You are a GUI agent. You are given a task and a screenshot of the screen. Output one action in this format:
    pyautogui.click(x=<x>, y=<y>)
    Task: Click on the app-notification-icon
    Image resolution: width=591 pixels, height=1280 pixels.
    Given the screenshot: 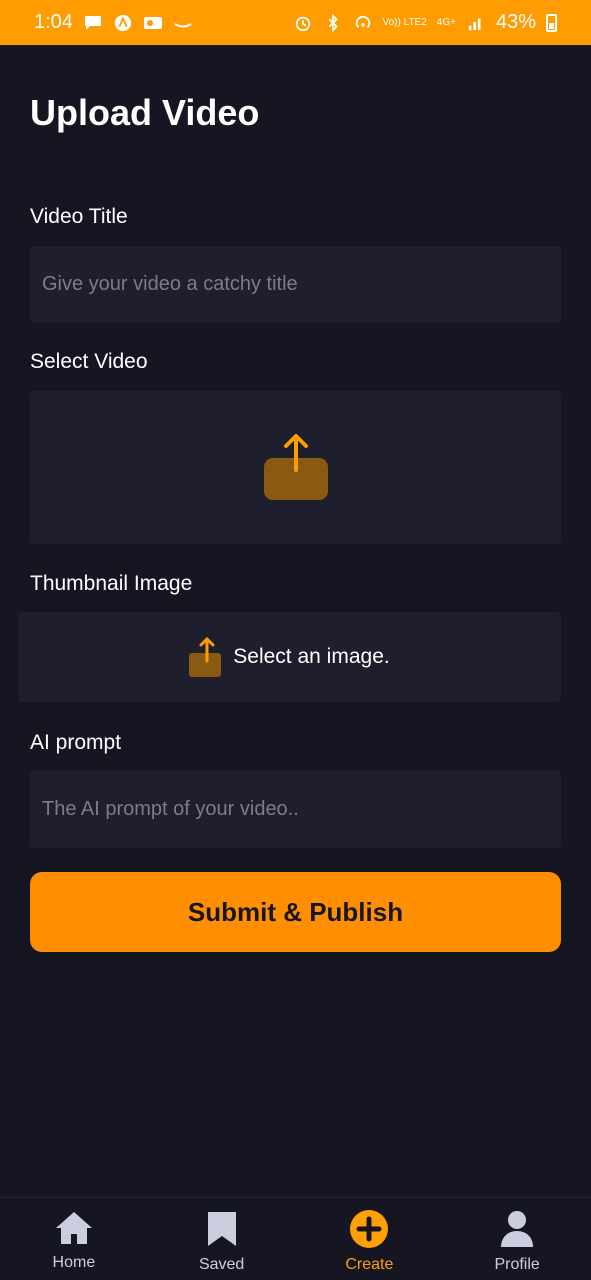 What is the action you would take?
    pyautogui.click(x=123, y=22)
    